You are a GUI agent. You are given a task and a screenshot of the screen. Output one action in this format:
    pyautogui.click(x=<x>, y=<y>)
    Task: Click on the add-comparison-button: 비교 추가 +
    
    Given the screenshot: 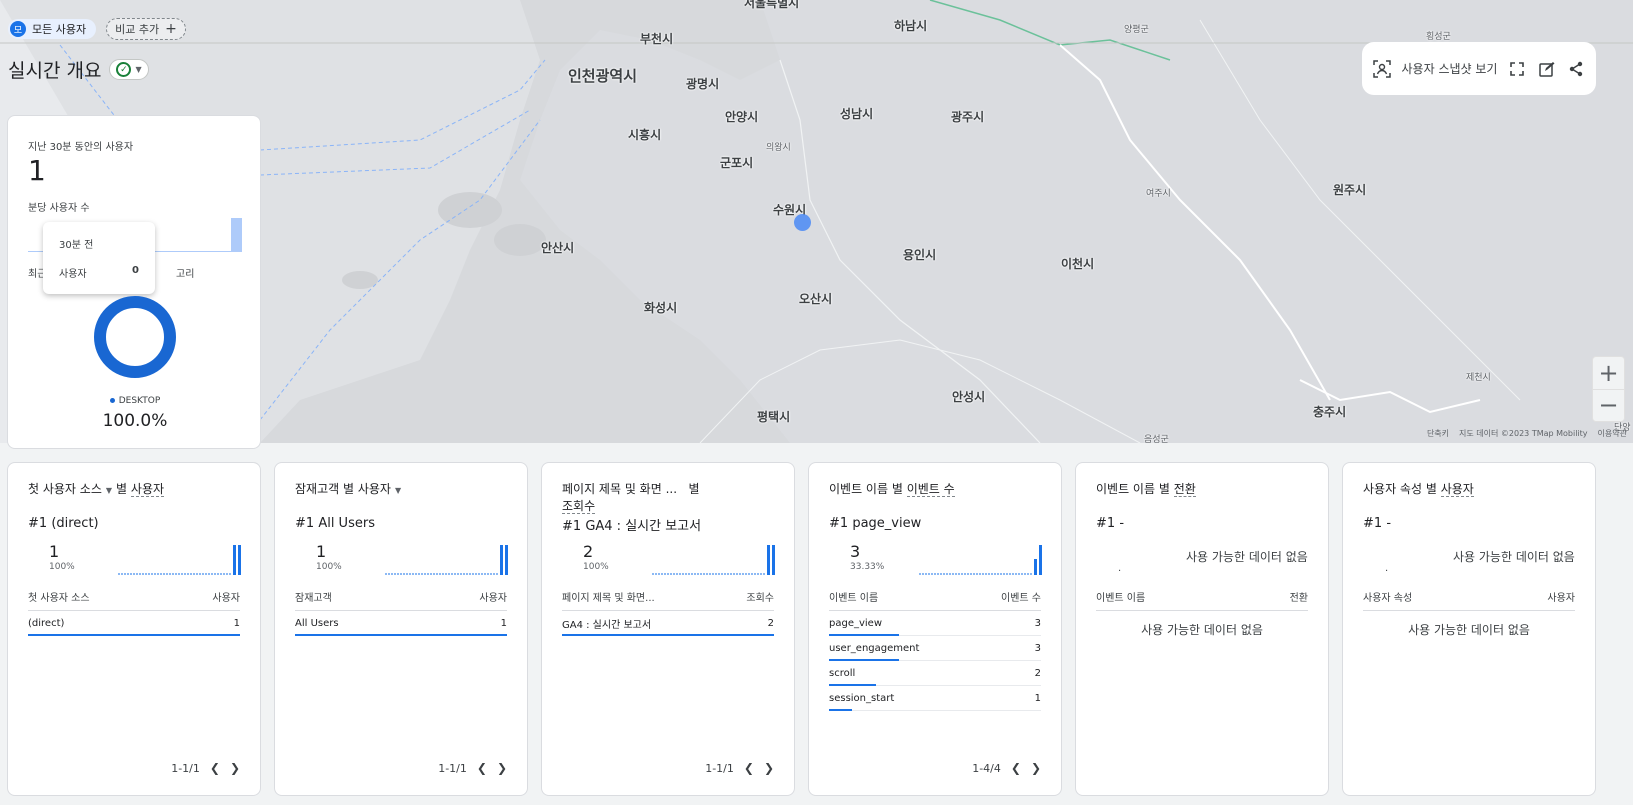 What is the action you would take?
    pyautogui.click(x=146, y=29)
    